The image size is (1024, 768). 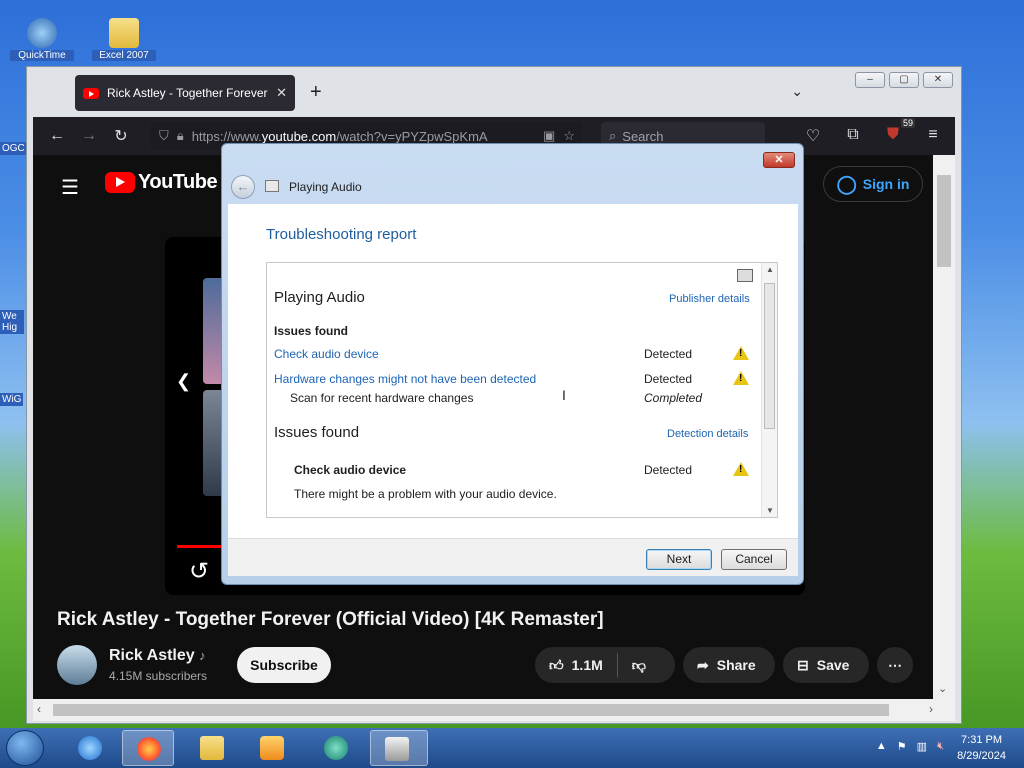 I want to click on list-tabs-chevron-icon: ⌄, so click(x=797, y=91).